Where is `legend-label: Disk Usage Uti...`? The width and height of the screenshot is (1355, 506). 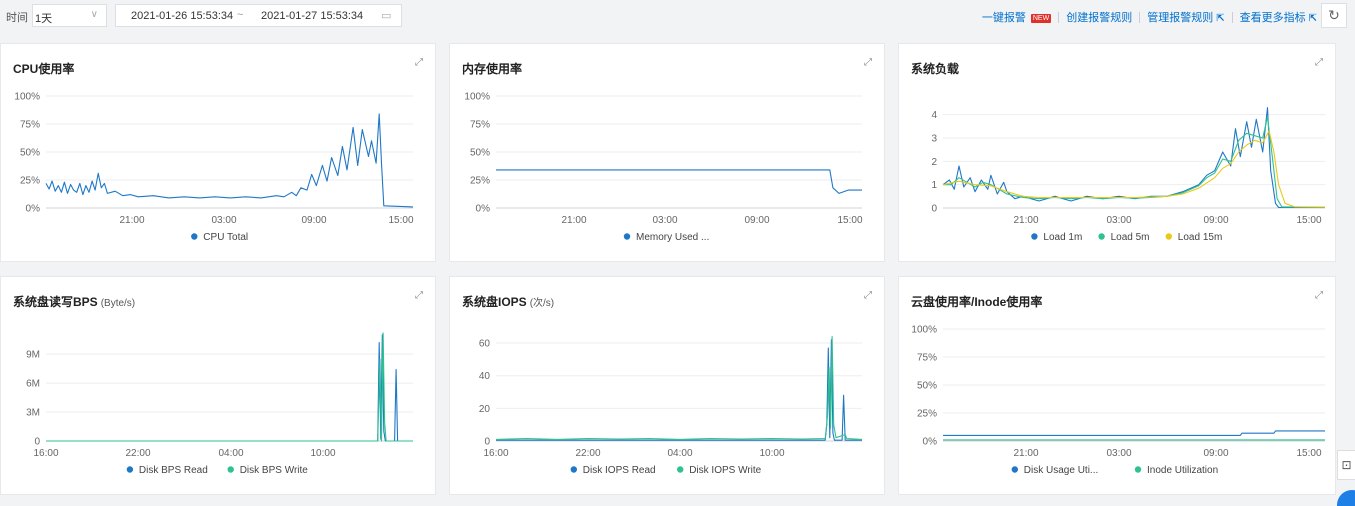 legend-label: Disk Usage Uti... is located at coordinates (1061, 470).